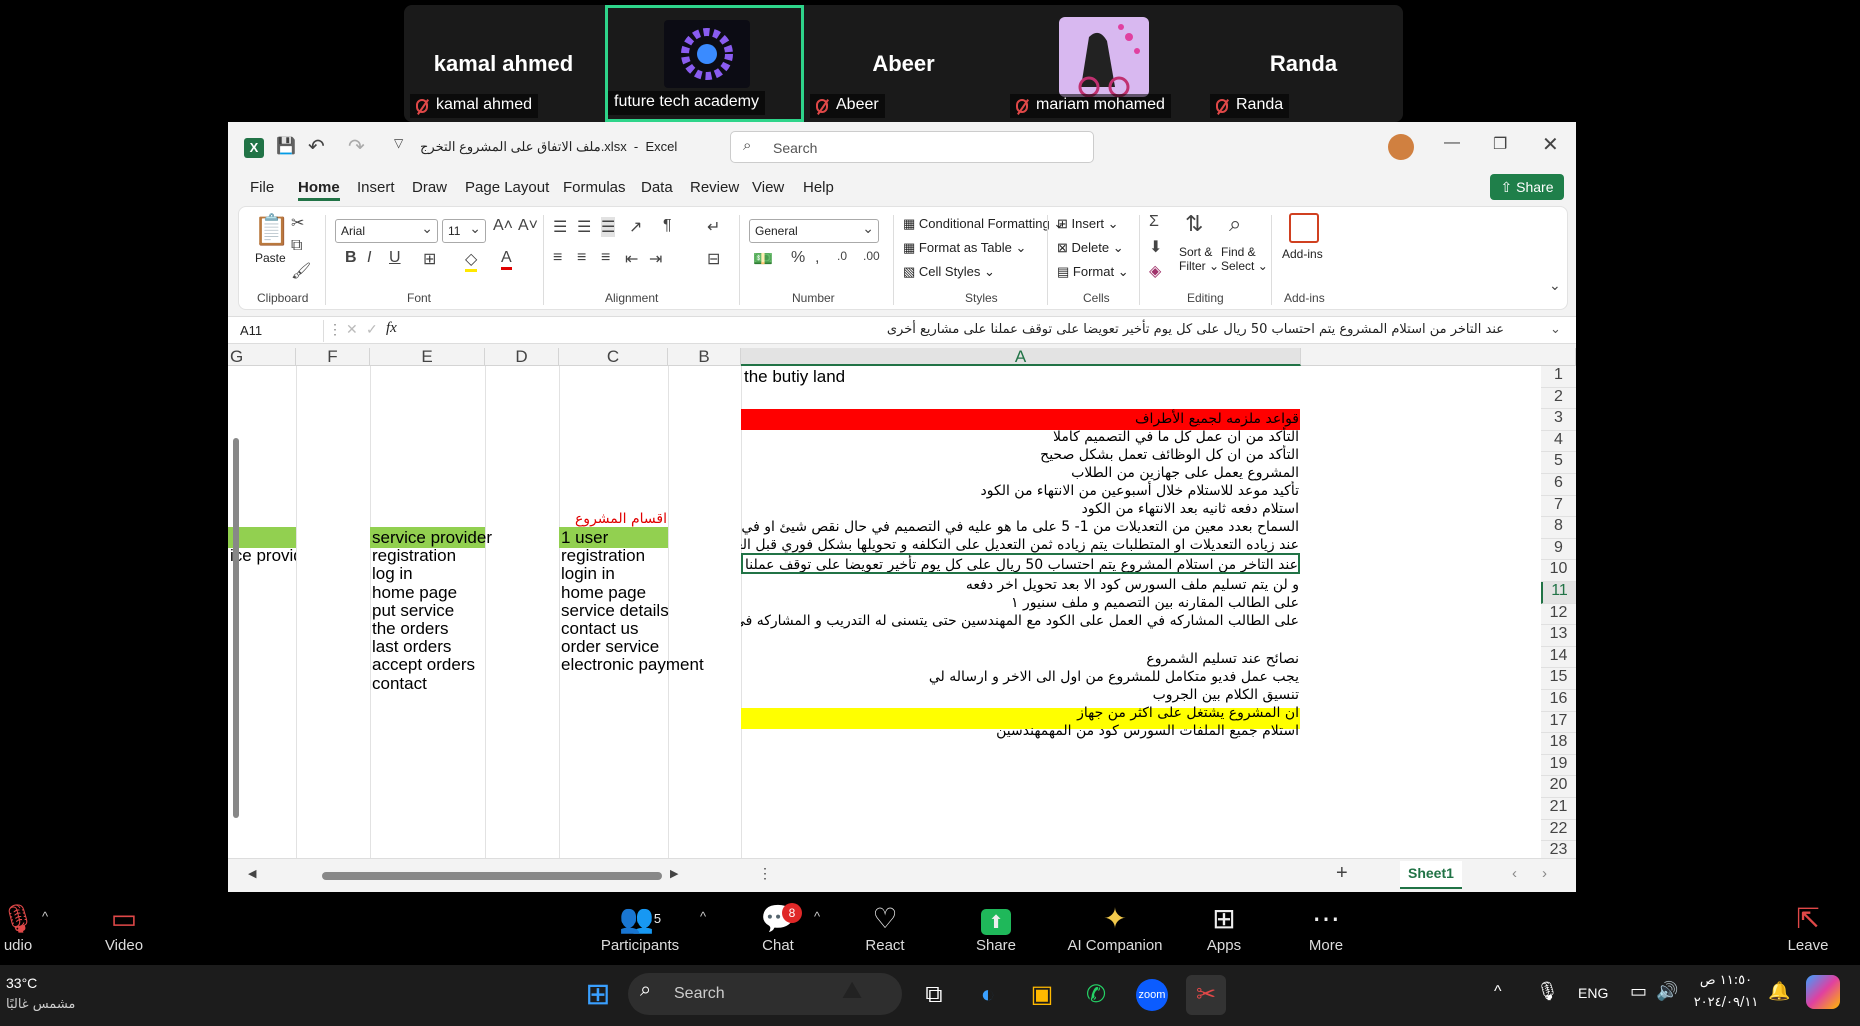 The width and height of the screenshot is (1860, 1026). I want to click on format-as-table-button: ▦ Format as Table ⌄, so click(964, 248).